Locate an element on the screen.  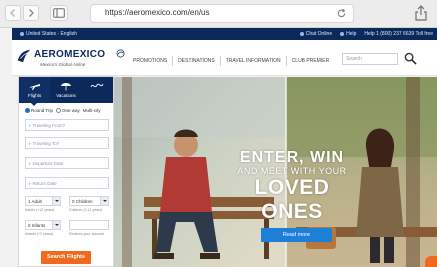
radio-multi-city: Multi-city is located at coordinates (92, 110).